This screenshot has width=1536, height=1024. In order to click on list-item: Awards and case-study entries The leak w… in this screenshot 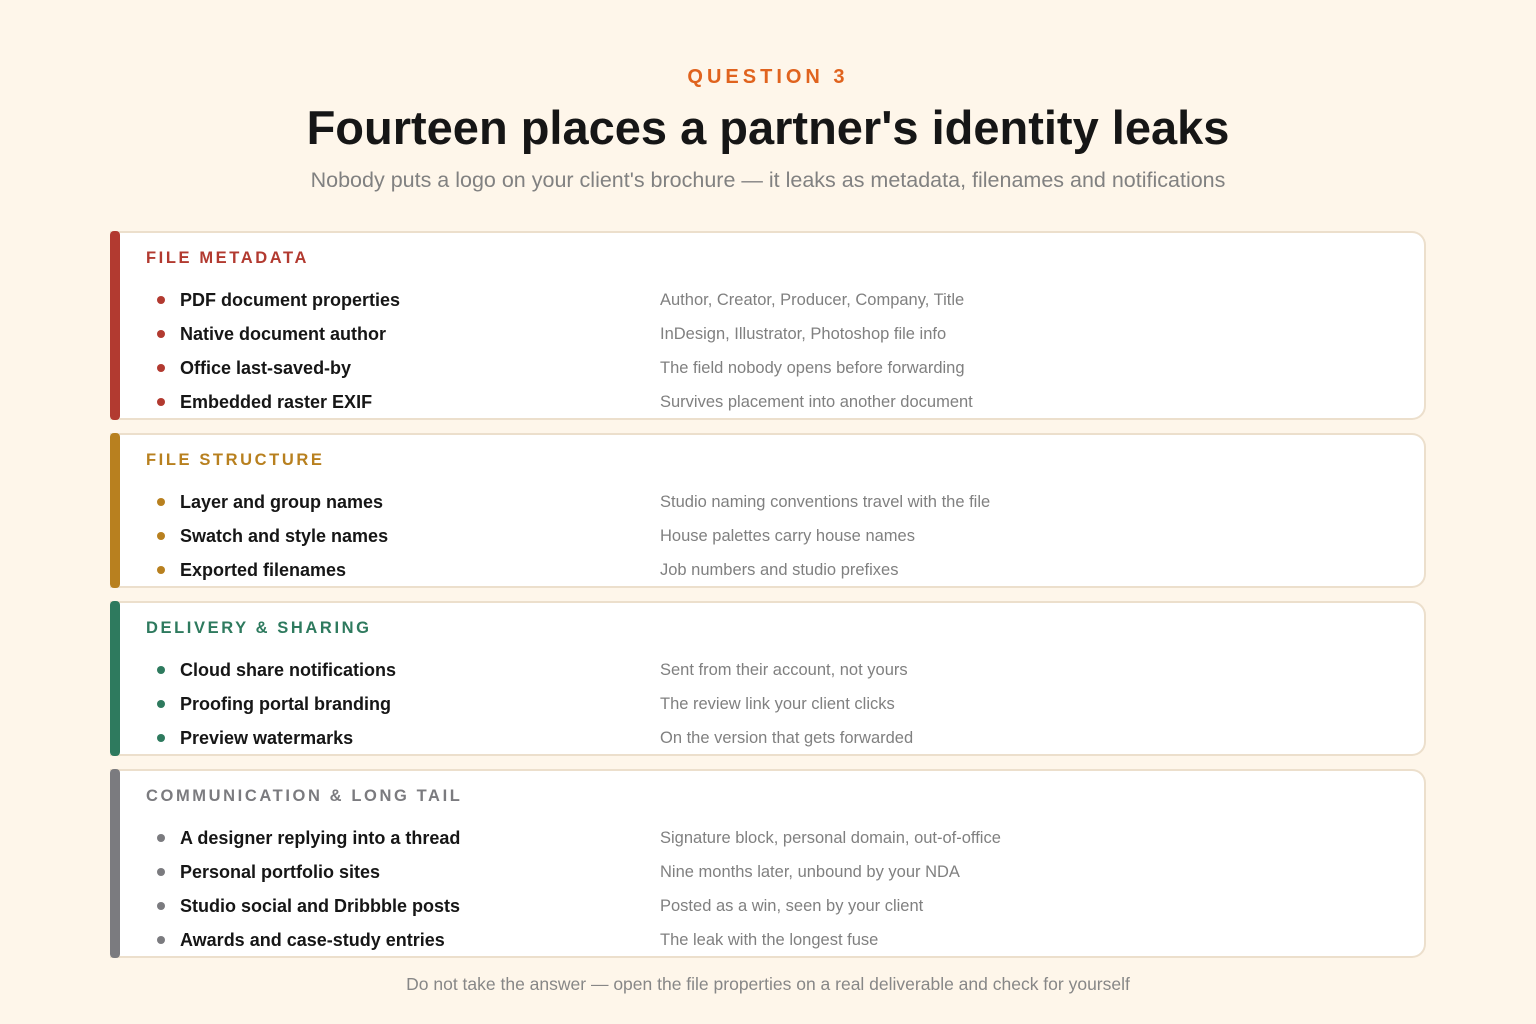, I will do `click(767, 940)`.